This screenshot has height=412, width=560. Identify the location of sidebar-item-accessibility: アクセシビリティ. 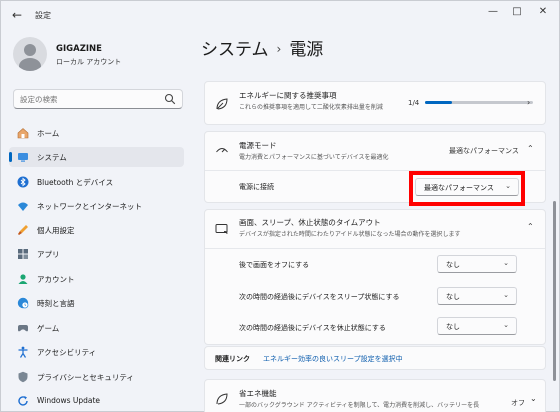
(96, 352).